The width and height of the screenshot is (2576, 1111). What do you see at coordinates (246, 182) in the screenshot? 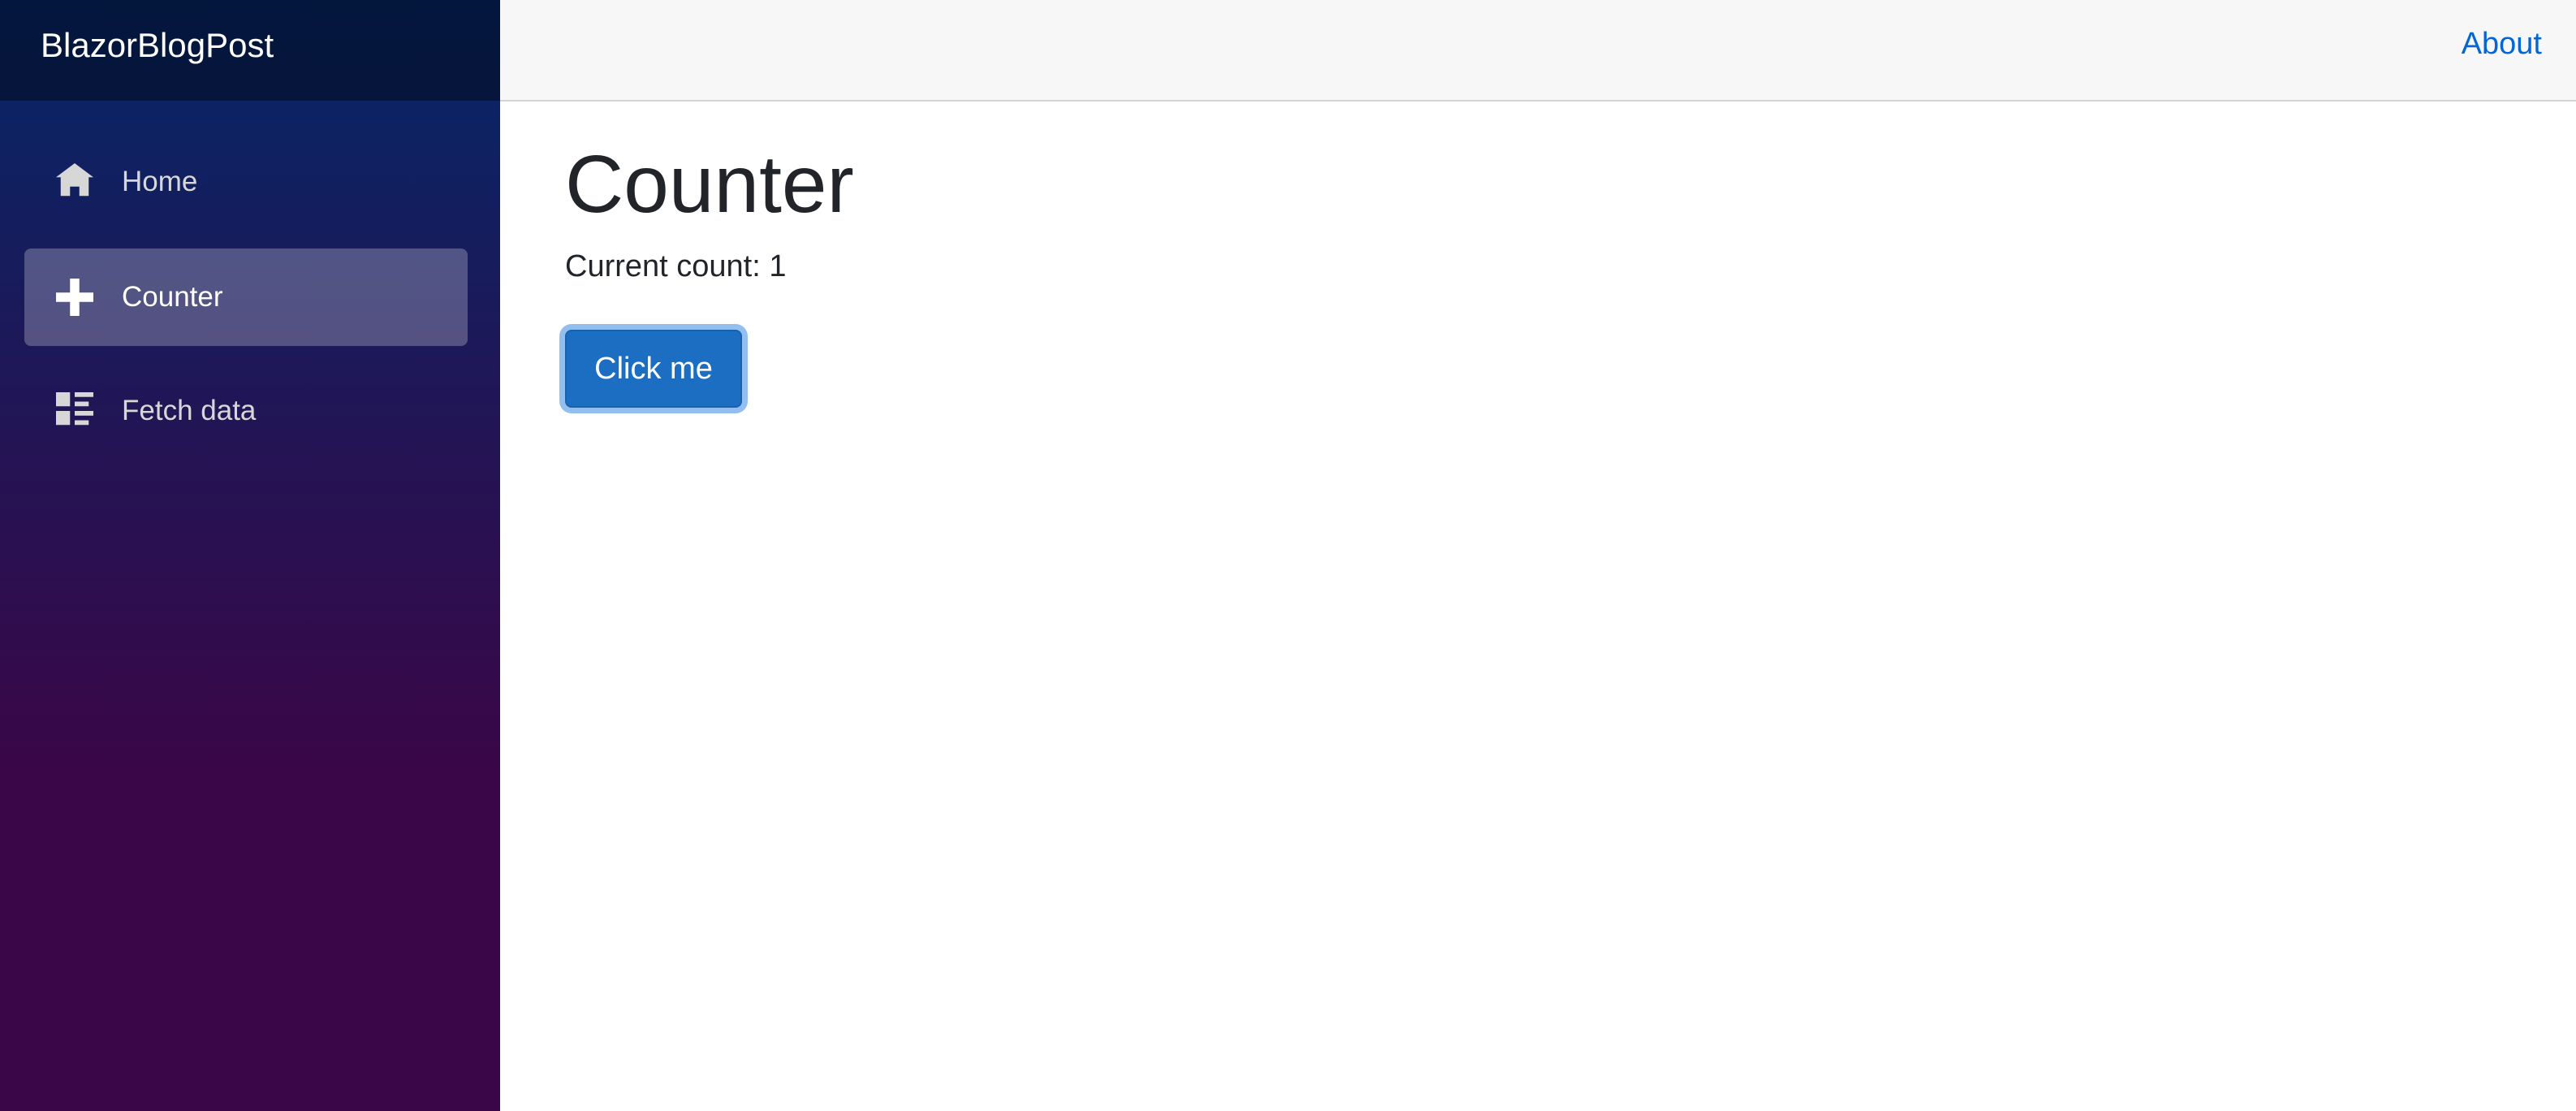
I see `sidebar-item-home: Home` at bounding box center [246, 182].